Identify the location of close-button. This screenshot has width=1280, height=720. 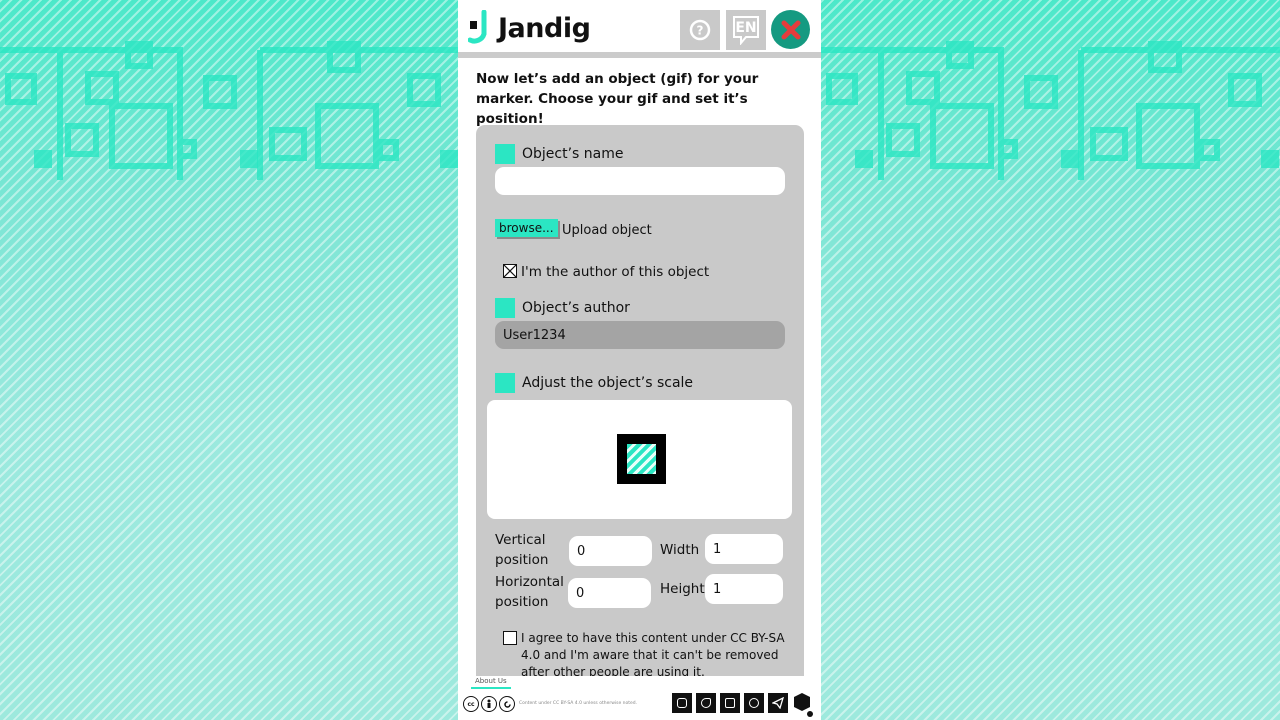
(790, 29).